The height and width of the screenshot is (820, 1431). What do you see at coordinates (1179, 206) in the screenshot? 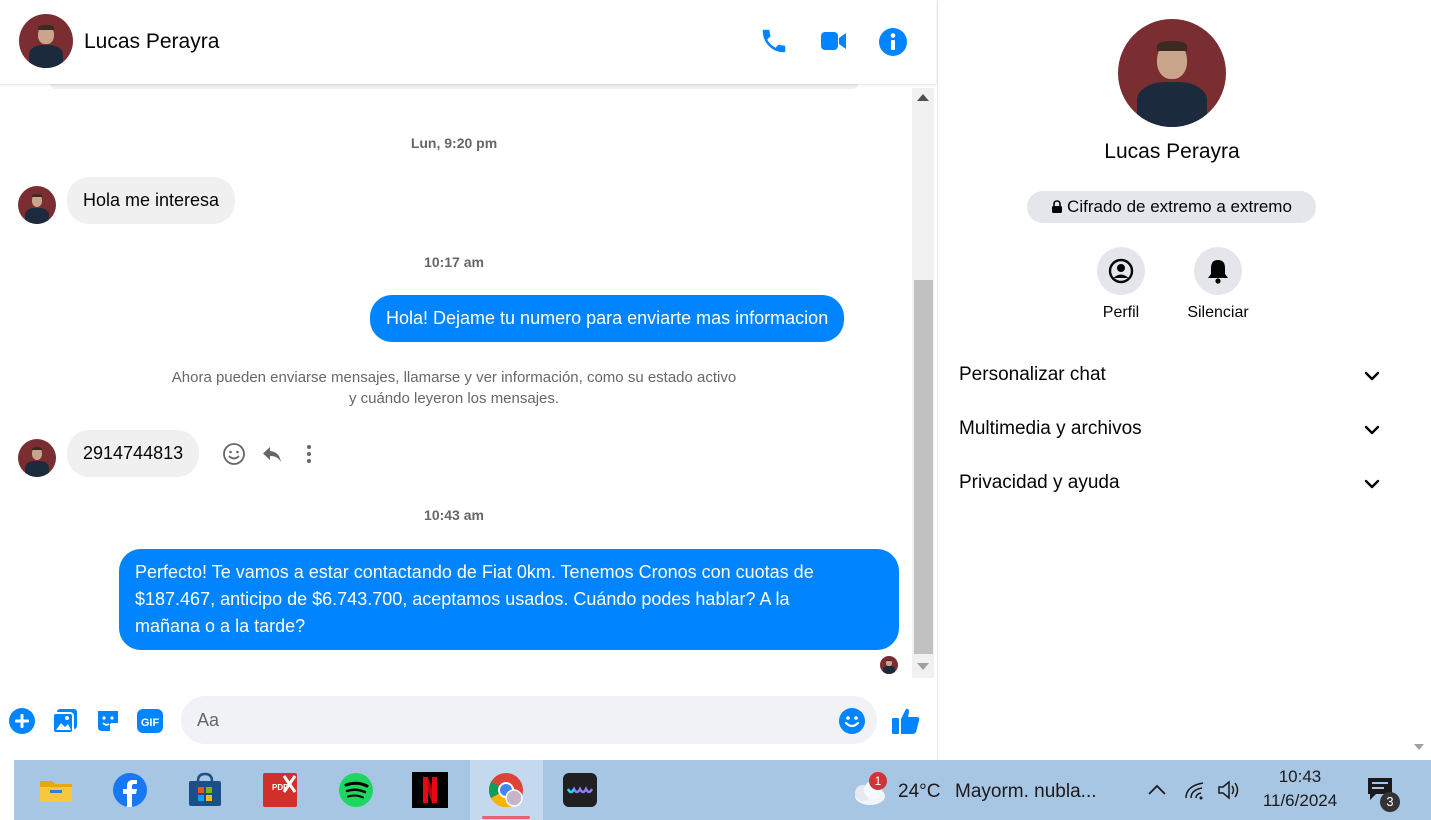
I see `encryption-label: Cifrado de extremo a extremo` at bounding box center [1179, 206].